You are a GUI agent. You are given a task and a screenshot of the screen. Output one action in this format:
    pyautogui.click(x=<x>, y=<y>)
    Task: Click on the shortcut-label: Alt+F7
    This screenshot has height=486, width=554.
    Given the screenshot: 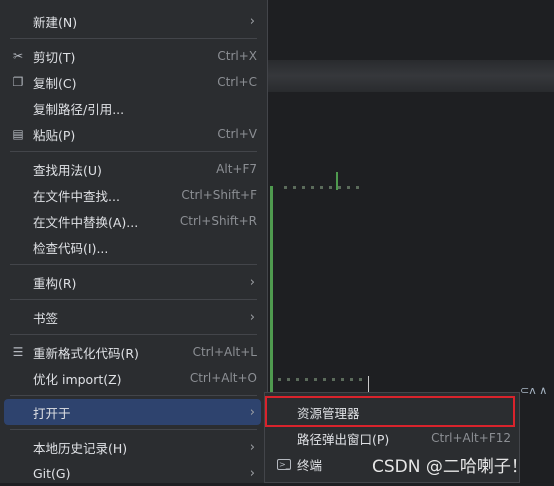 What is the action you would take?
    pyautogui.click(x=236, y=169)
    